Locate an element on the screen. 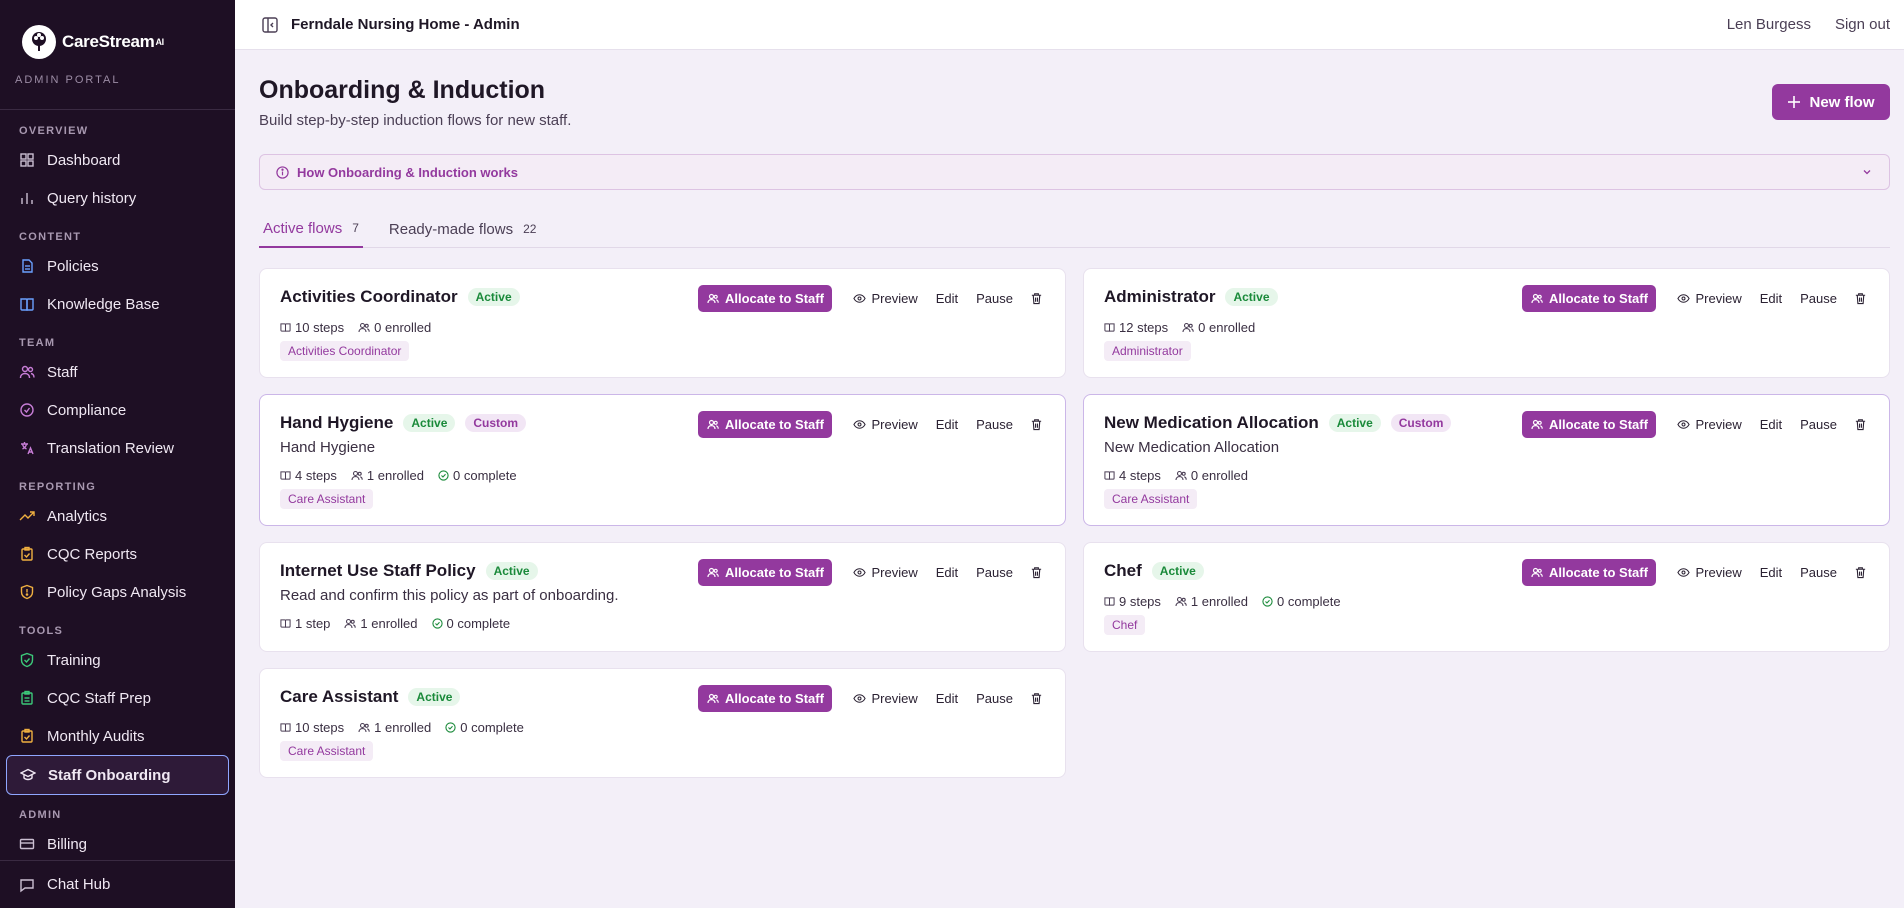 The width and height of the screenshot is (1904, 908). graduation-cap-icon is located at coordinates (28, 775).